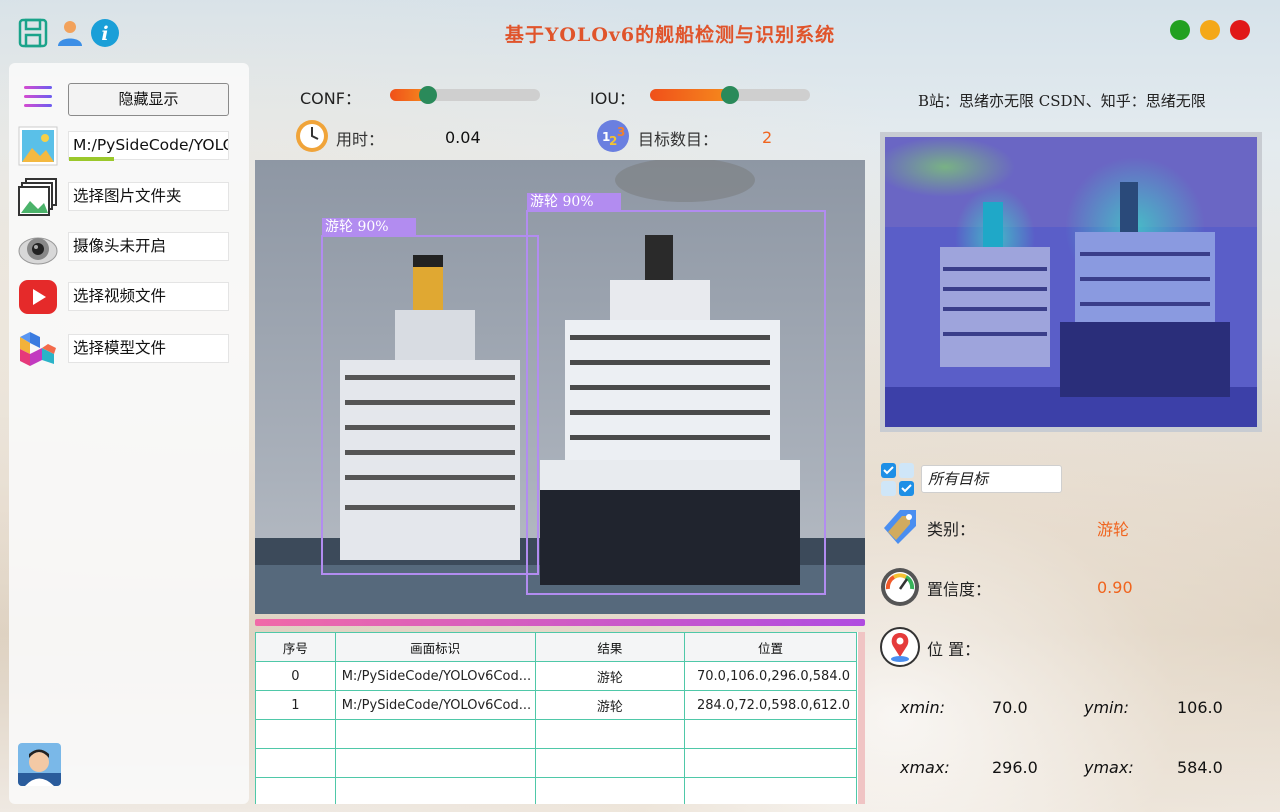 This screenshot has height=812, width=1280. Describe the element at coordinates (923, 707) in the screenshot. I see `xmin-label: xmin:` at that location.